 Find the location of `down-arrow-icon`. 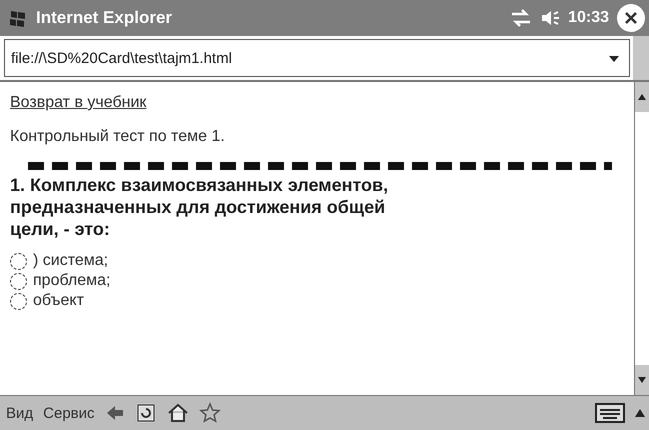

down-arrow-icon is located at coordinates (642, 380).